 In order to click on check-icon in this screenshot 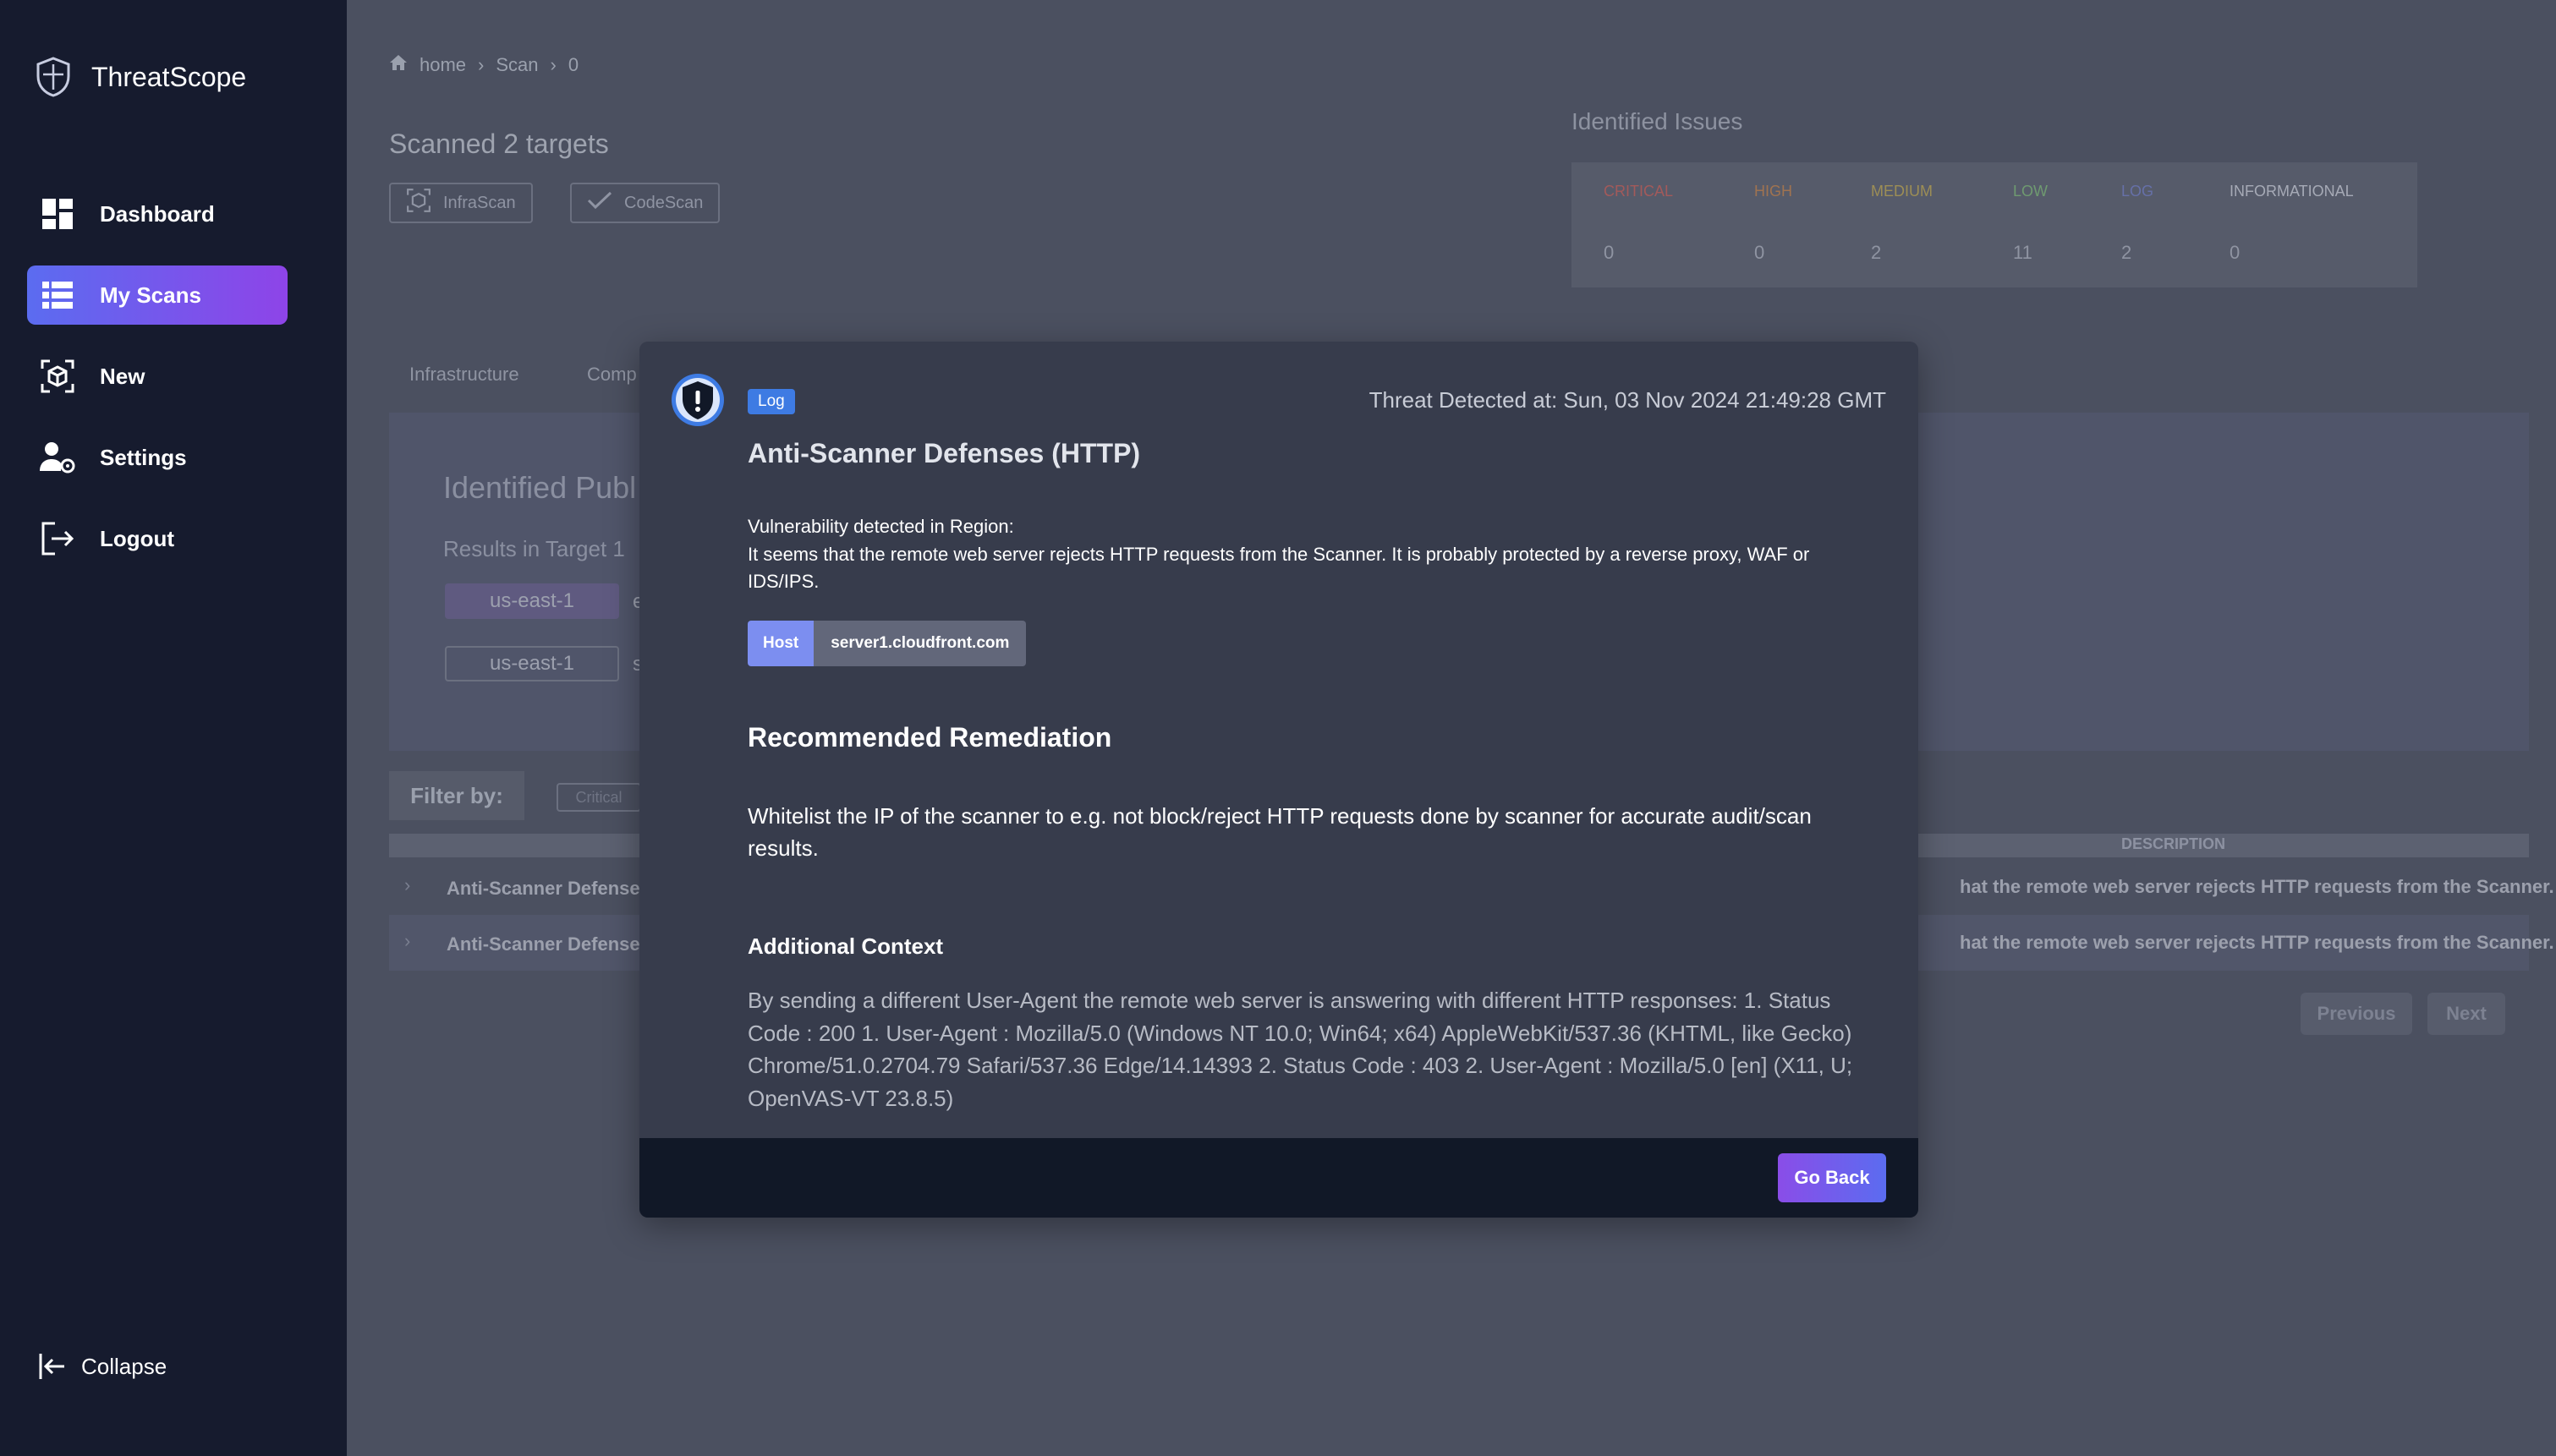, I will do `click(599, 203)`.